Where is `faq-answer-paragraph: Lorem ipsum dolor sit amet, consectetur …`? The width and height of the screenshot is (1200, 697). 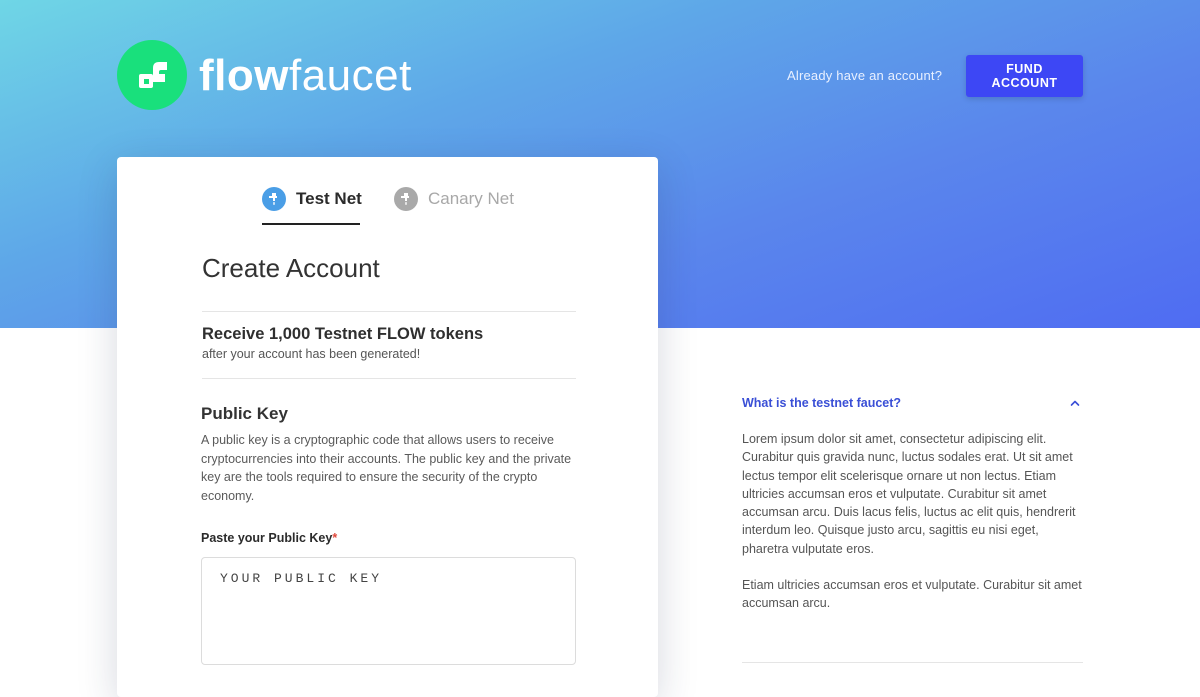 faq-answer-paragraph: Lorem ipsum dolor sit amet, consectetur … is located at coordinates (909, 494).